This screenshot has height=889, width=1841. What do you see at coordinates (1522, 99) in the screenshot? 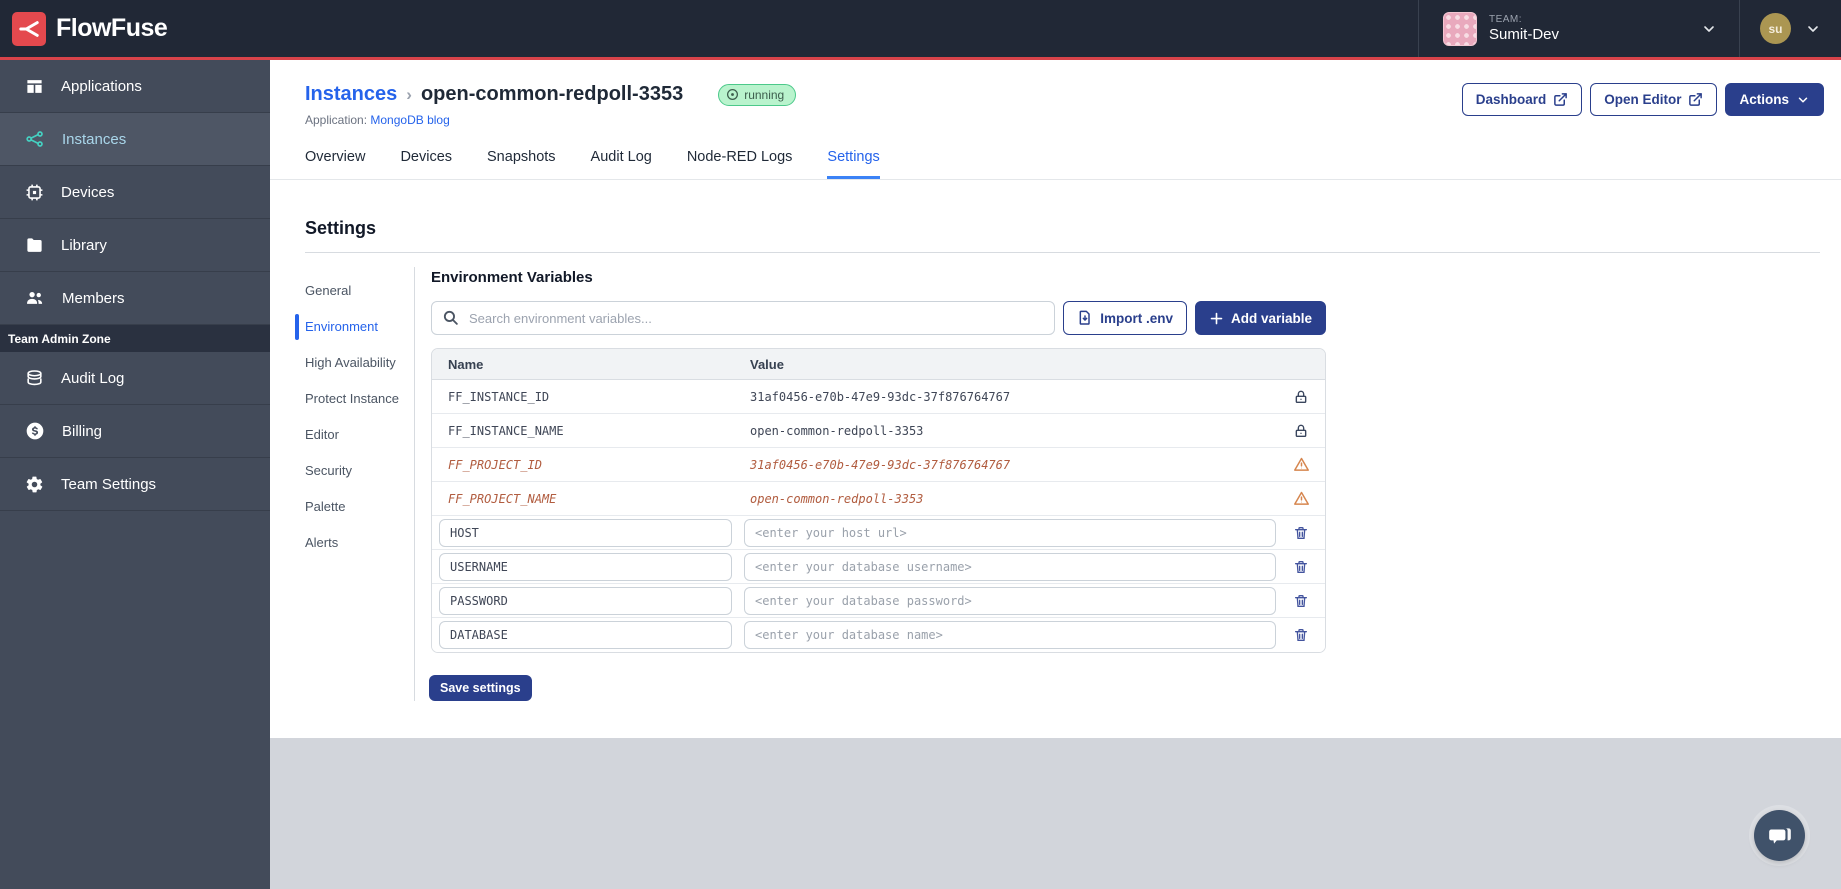
I see `dashboard-button: Dashboard` at bounding box center [1522, 99].